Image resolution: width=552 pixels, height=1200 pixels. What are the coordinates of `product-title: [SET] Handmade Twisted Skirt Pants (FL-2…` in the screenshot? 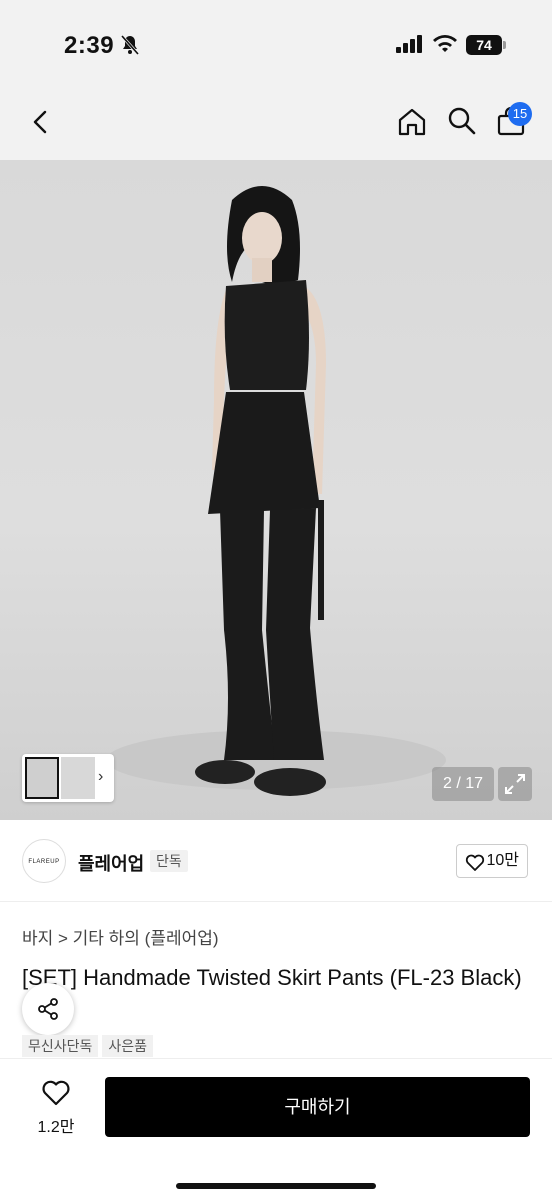 It's located at (272, 977).